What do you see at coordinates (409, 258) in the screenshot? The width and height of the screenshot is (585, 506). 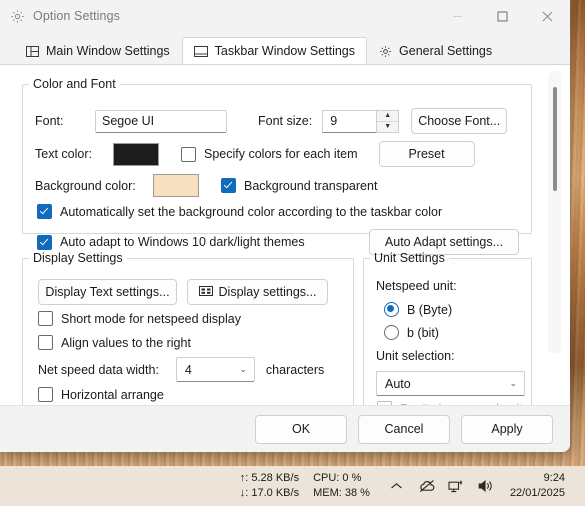 I see `group-legend: Unit Settings` at bounding box center [409, 258].